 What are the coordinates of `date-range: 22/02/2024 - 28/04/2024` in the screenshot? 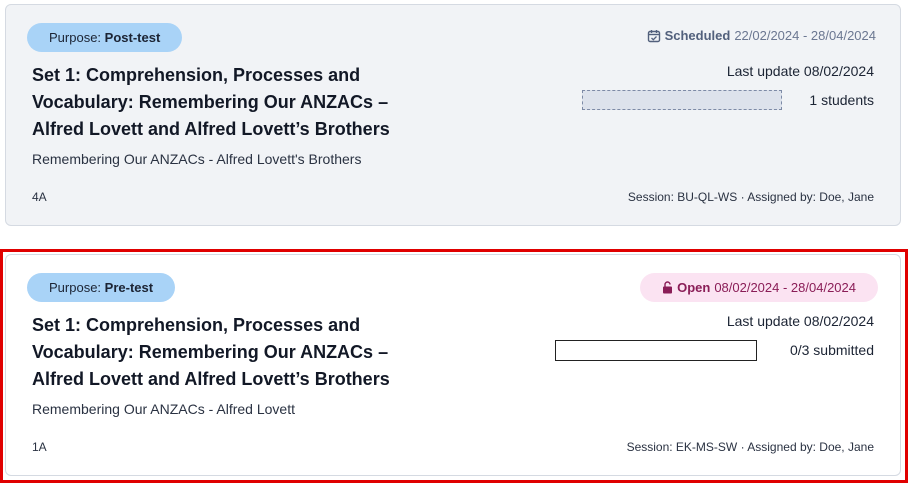 It's located at (805, 35).